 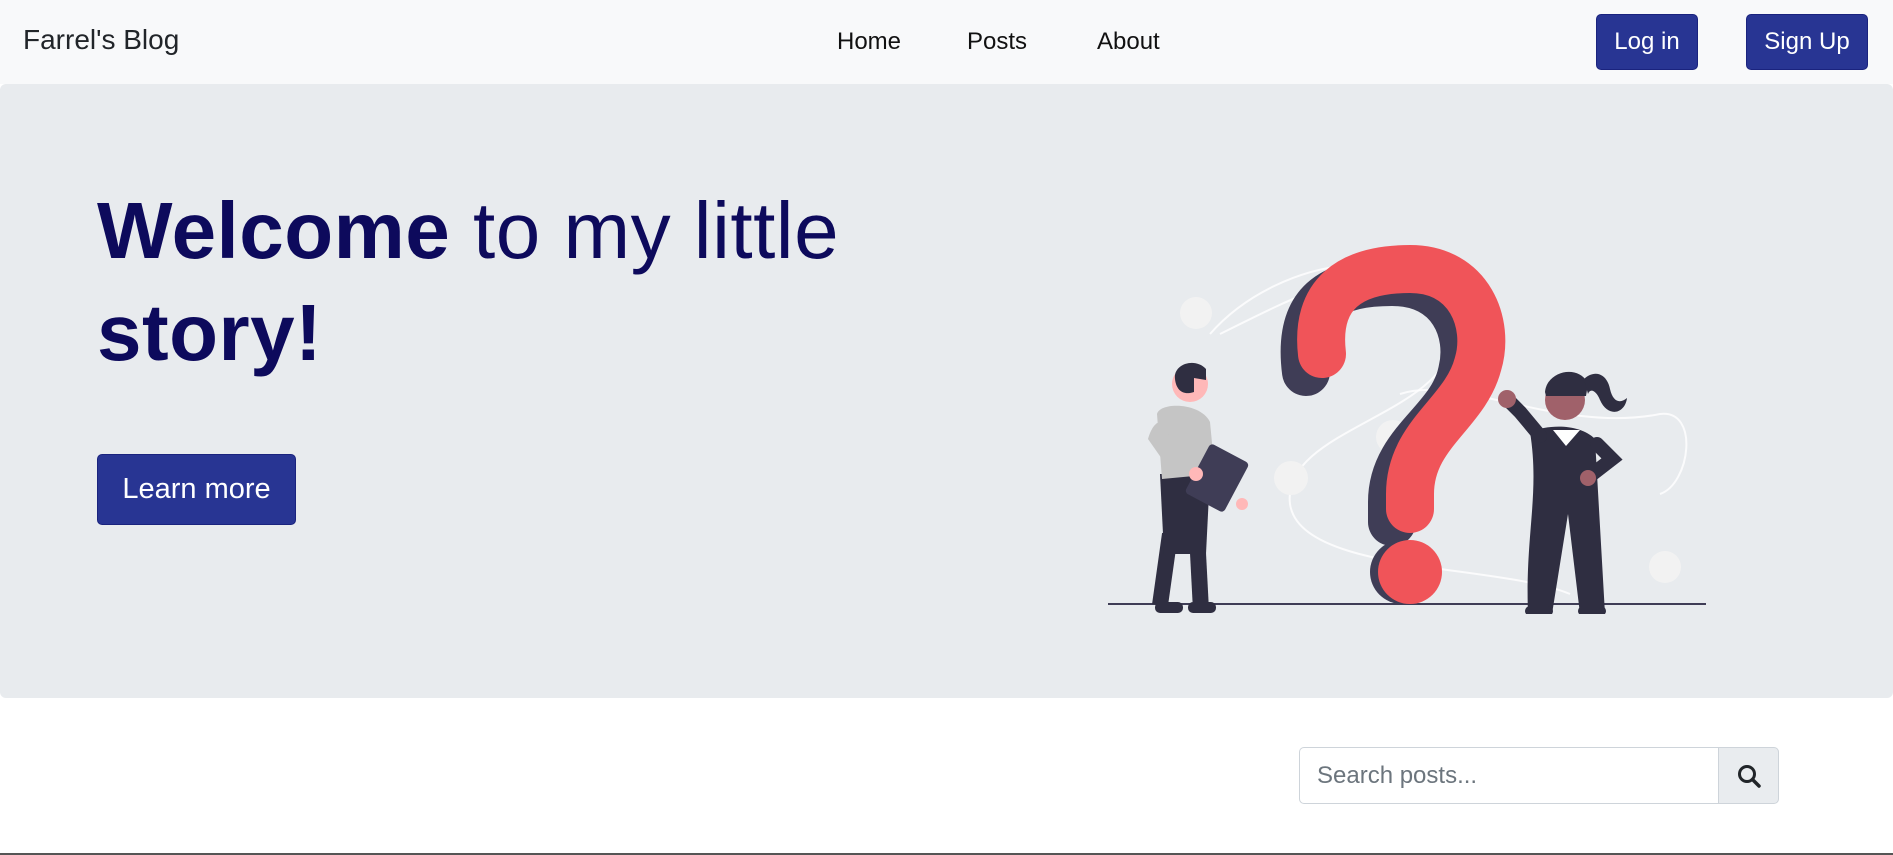 I want to click on brand-link: Farrel's Blog, so click(x=101, y=40).